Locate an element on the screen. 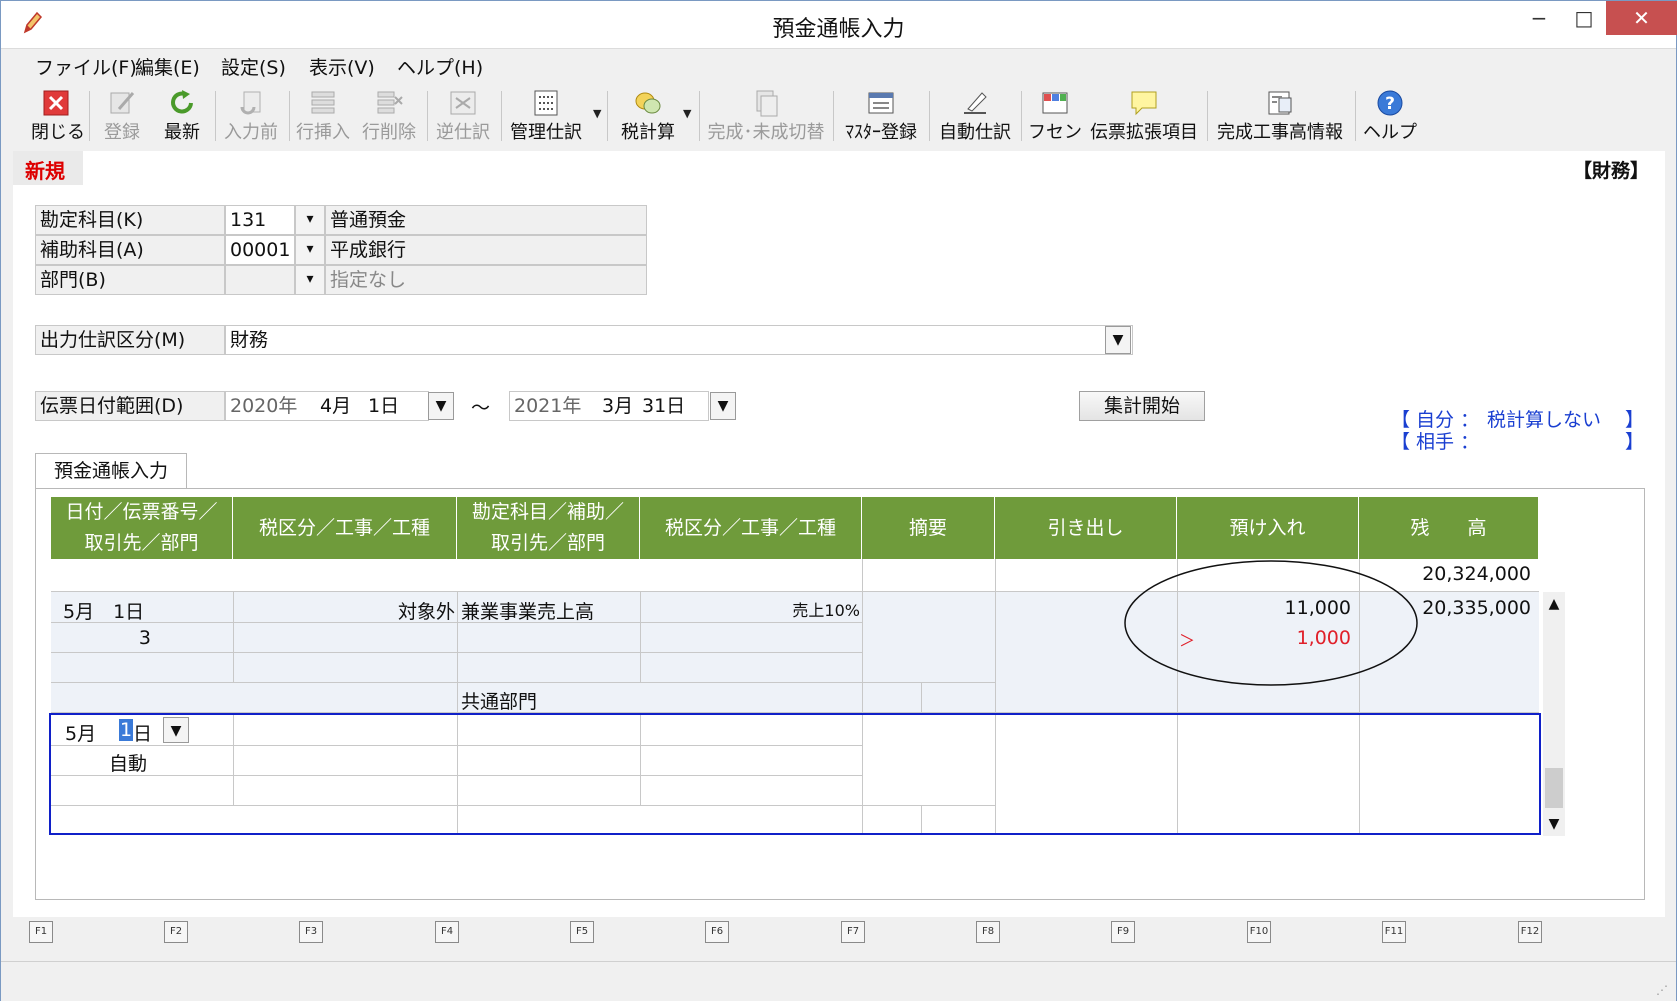 The width and height of the screenshot is (1677, 1001). menu-edit: 編集(E) is located at coordinates (167, 66).